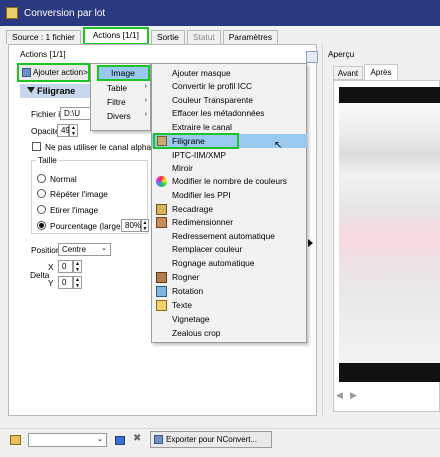 The width and height of the screenshot is (440, 457). Describe the element at coordinates (104, 248) in the screenshot. I see `chevron-down-icon: ⌄` at that location.